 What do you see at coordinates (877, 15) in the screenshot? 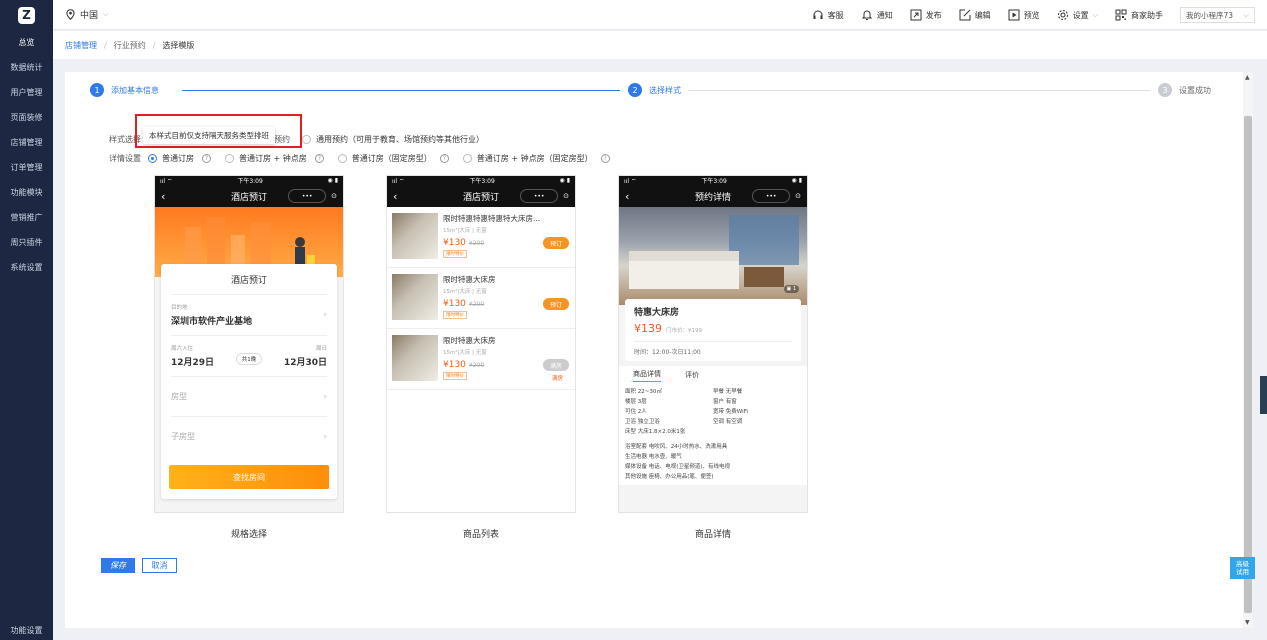
I see `notification-button: 通知` at bounding box center [877, 15].